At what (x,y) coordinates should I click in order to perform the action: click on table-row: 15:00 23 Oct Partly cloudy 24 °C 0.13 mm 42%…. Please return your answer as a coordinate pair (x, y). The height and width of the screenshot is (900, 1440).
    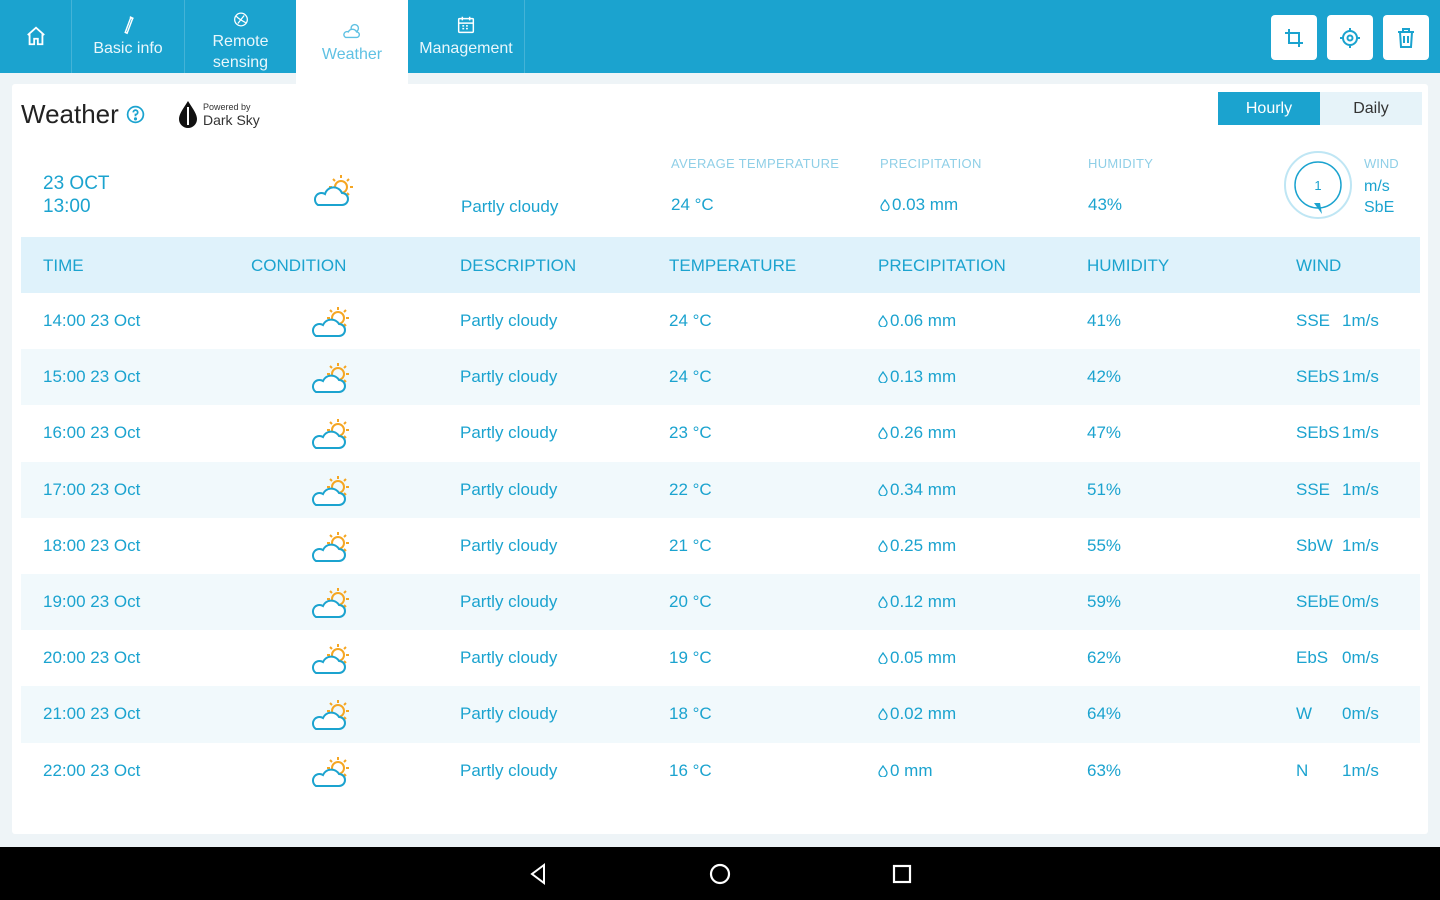
    Looking at the image, I should click on (720, 377).